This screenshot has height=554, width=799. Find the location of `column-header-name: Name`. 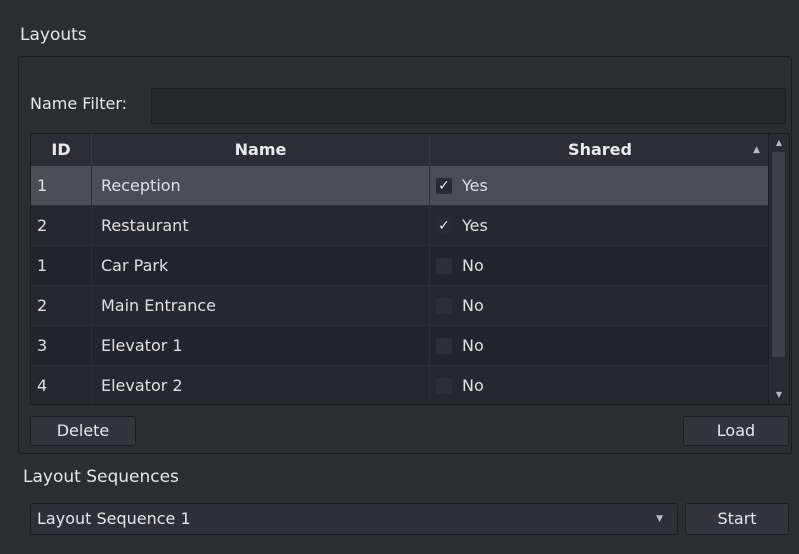

column-header-name: Name is located at coordinates (261, 150).